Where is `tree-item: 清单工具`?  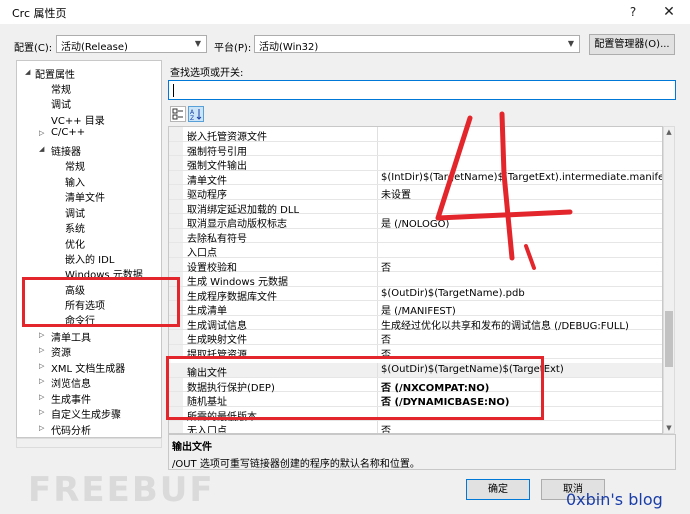 tree-item: 清单工具 is located at coordinates (71, 336).